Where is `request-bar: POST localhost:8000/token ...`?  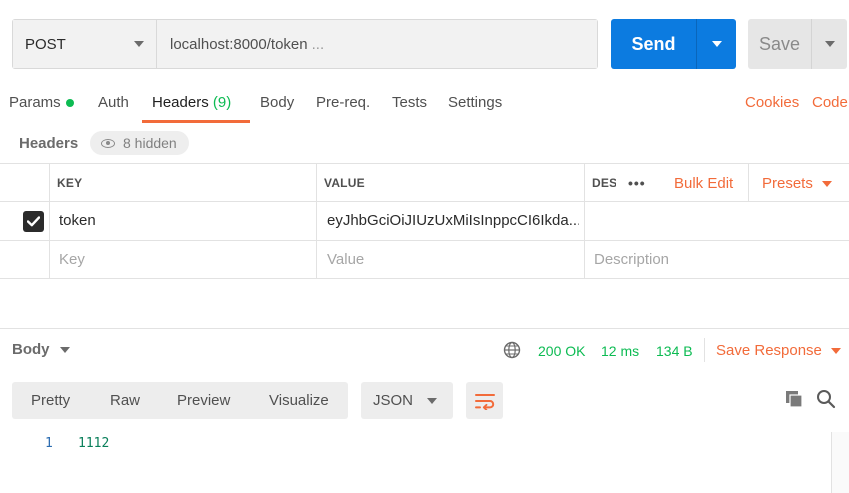
request-bar: POST localhost:8000/token ... is located at coordinates (305, 44).